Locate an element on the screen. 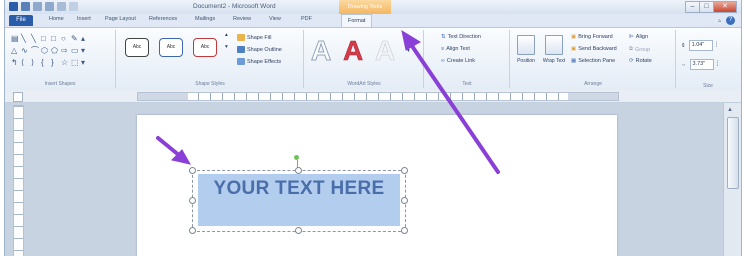 This screenshot has width=744, height=256. maximize-icon: □ is located at coordinates (707, 7).